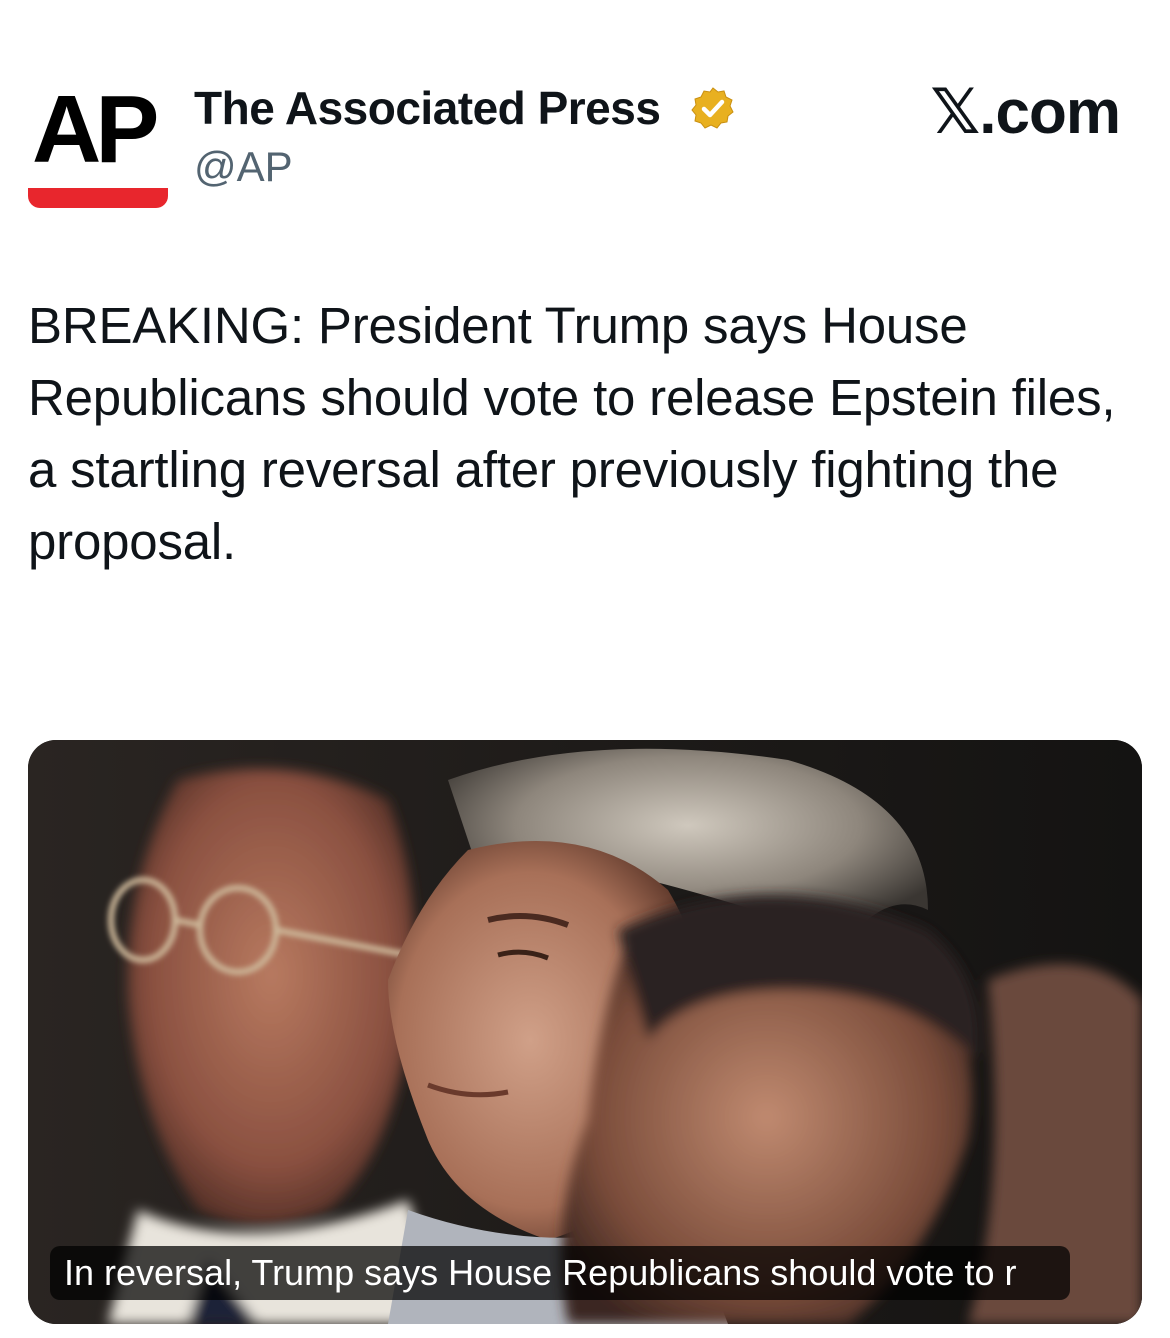 The width and height of the screenshot is (1170, 1338). I want to click on account-name: The Associated Press, so click(427, 108).